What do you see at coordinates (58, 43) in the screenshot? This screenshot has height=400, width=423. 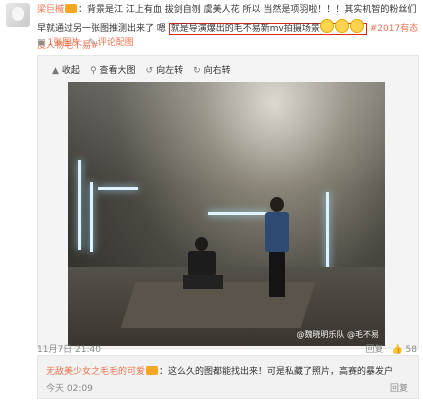 I see `image-count-link: ▣ 1张图片` at bounding box center [58, 43].